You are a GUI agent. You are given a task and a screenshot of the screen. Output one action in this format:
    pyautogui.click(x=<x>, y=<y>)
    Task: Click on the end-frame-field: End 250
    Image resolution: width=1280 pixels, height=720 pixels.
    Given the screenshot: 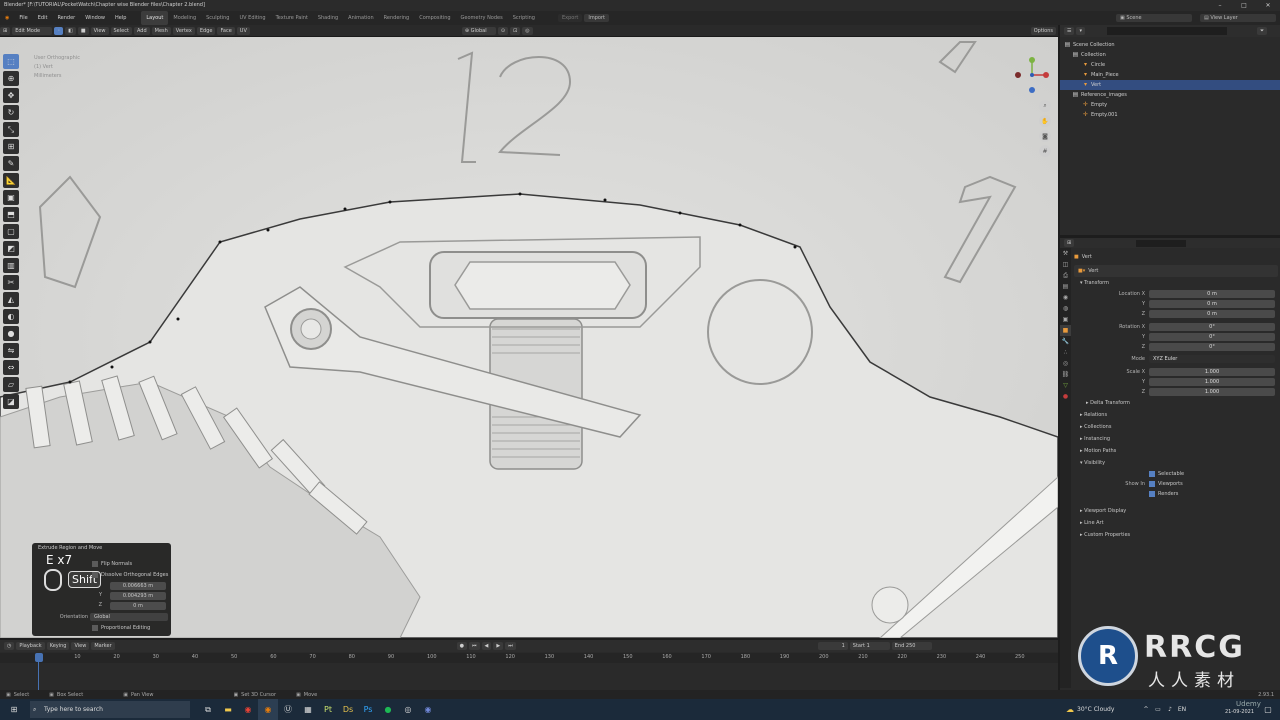 What is the action you would take?
    pyautogui.click(x=911, y=646)
    